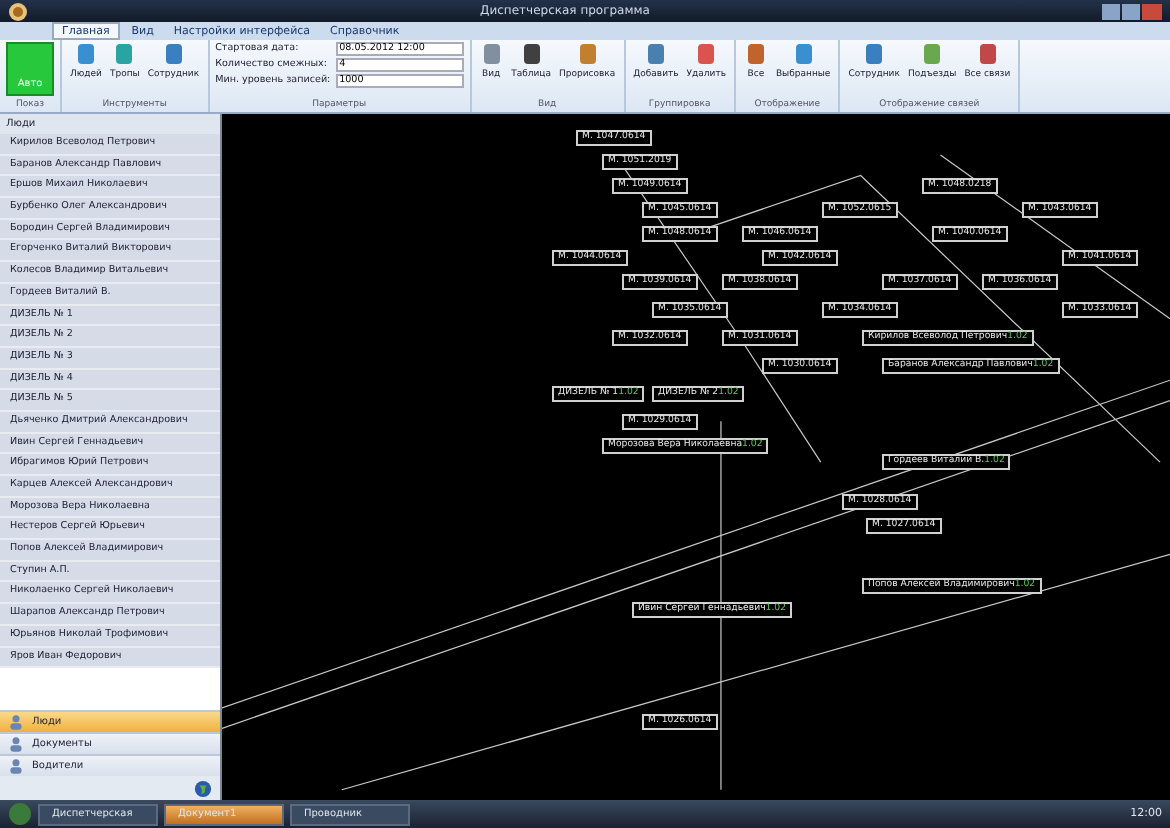 Image resolution: width=1170 pixels, height=828 pixels. I want to click on start-icon, so click(20, 814).